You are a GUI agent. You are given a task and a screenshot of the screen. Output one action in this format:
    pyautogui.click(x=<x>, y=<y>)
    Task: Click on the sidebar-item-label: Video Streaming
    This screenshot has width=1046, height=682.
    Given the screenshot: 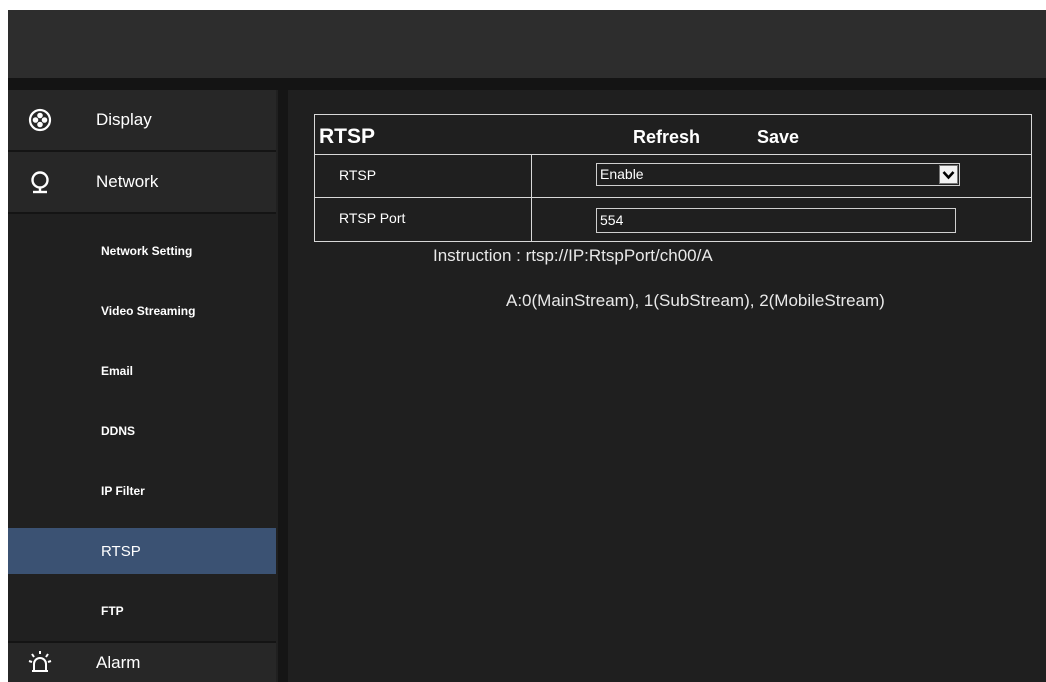 What is the action you would take?
    pyautogui.click(x=148, y=311)
    